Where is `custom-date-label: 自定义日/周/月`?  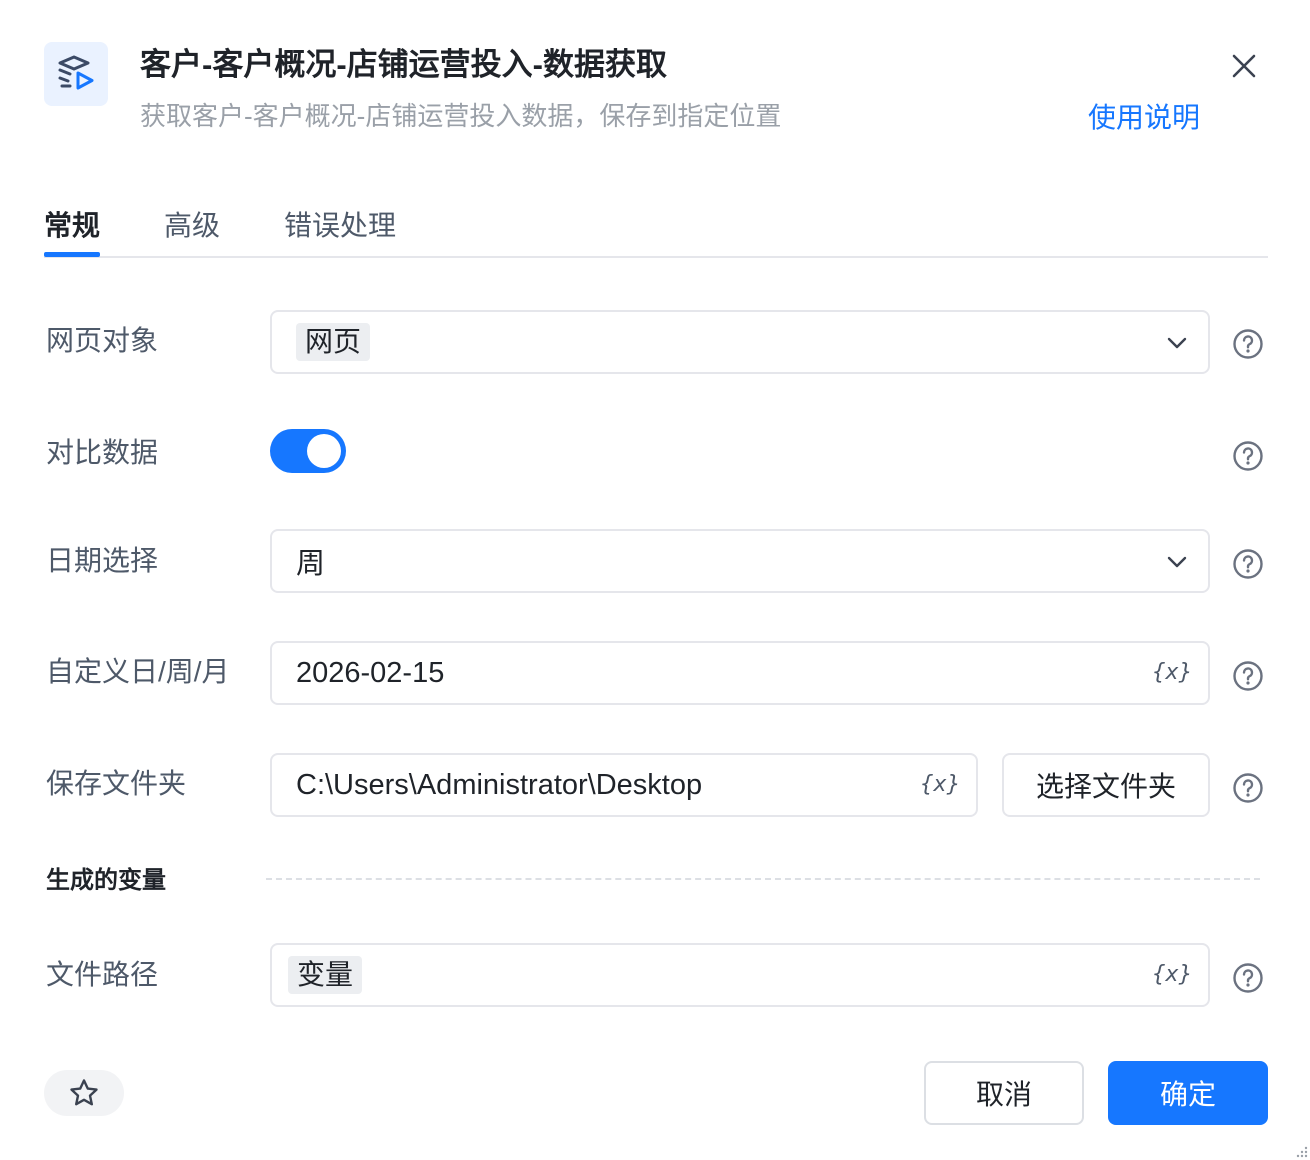 custom-date-label: 自定义日/周/月 is located at coordinates (138, 671).